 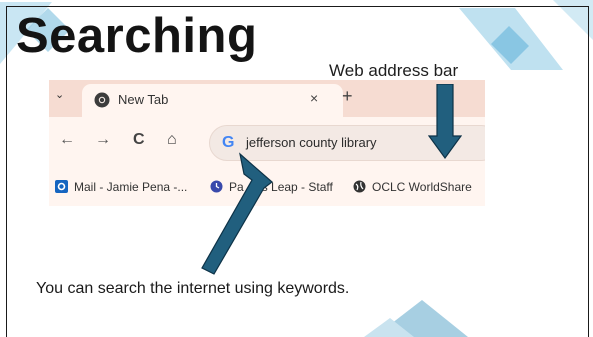 I want to click on tab-title: New Tab, so click(x=143, y=99).